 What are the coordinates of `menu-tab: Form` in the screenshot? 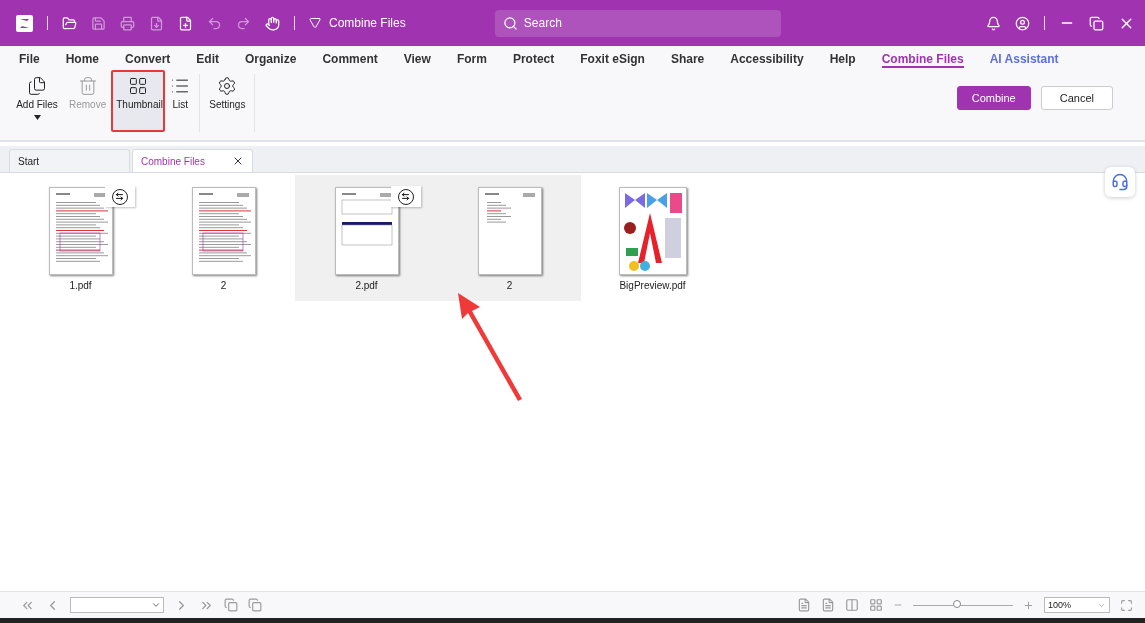 It's located at (471, 59).